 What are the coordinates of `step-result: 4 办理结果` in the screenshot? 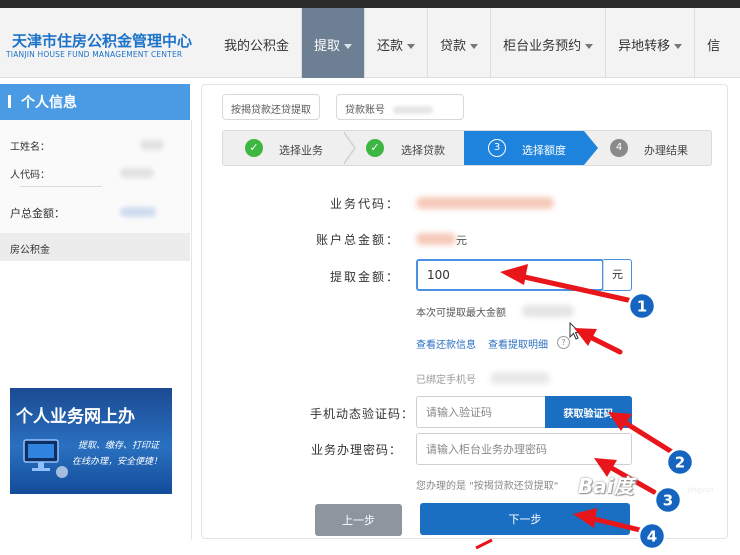 It's located at (657, 148).